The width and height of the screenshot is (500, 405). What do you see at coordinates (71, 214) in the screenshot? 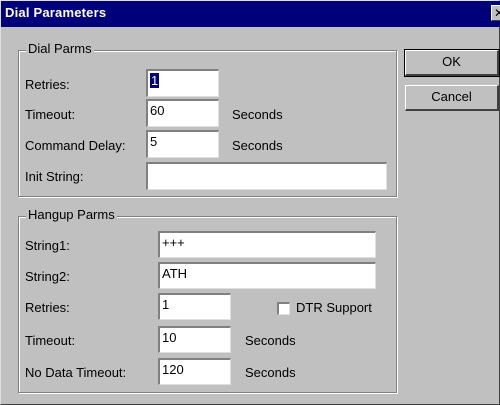
I see `hangup-parms-legend: Hangup Parms` at bounding box center [71, 214].